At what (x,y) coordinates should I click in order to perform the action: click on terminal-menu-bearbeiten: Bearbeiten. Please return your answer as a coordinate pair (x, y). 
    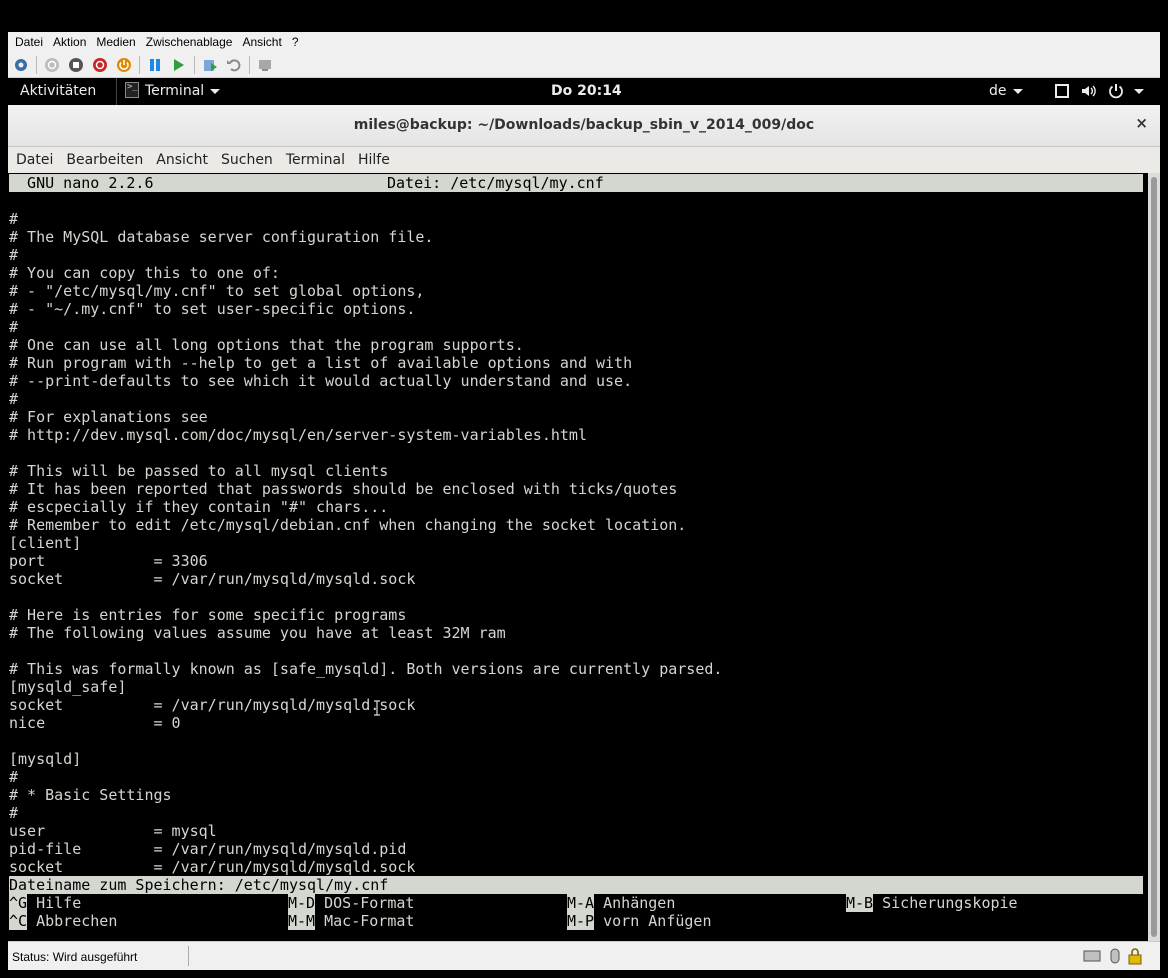
    Looking at the image, I should click on (107, 160).